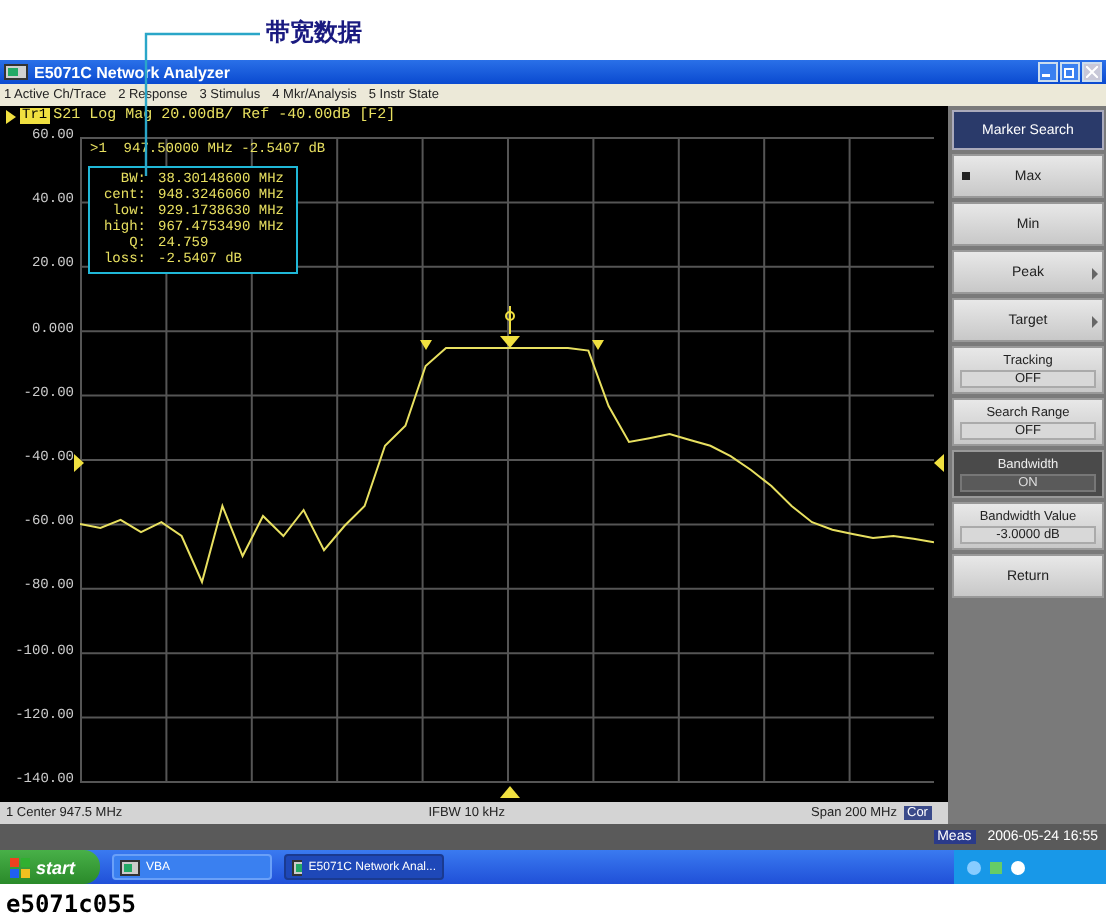  Describe the element at coordinates (20, 867) in the screenshot. I see `windows-logo-icon` at that location.